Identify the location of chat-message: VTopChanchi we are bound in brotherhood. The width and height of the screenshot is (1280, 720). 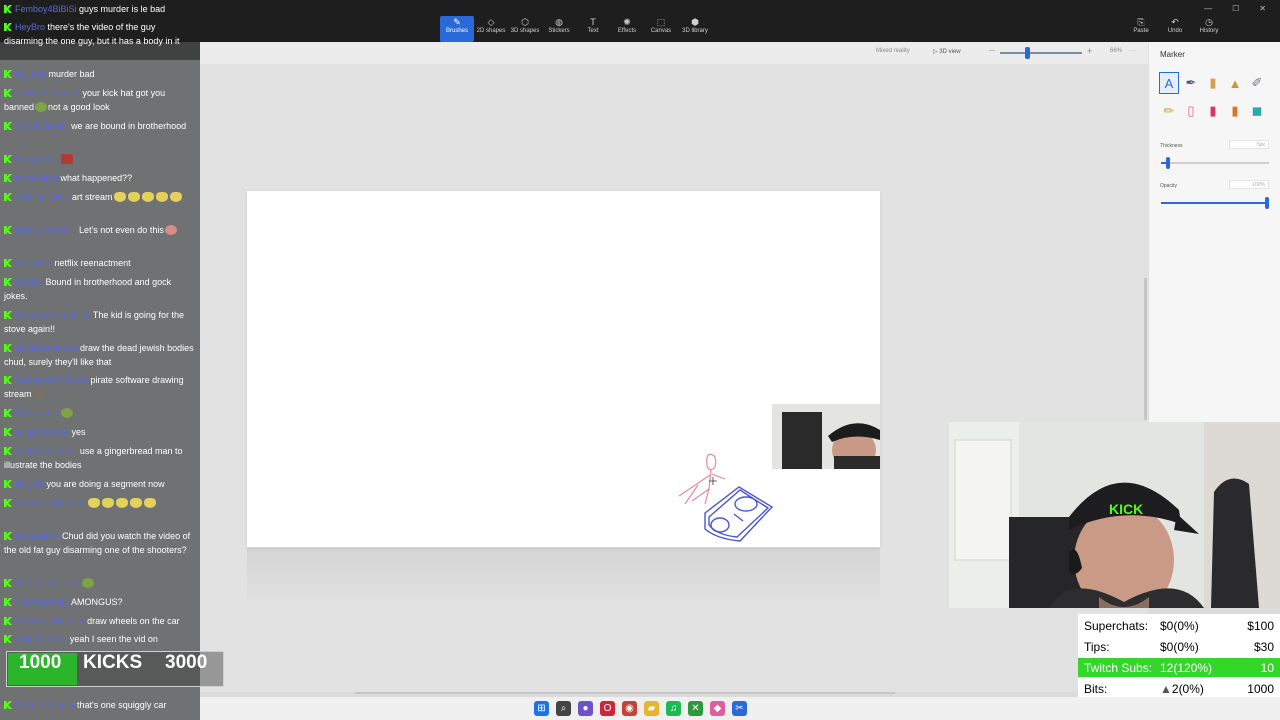
(100, 126).